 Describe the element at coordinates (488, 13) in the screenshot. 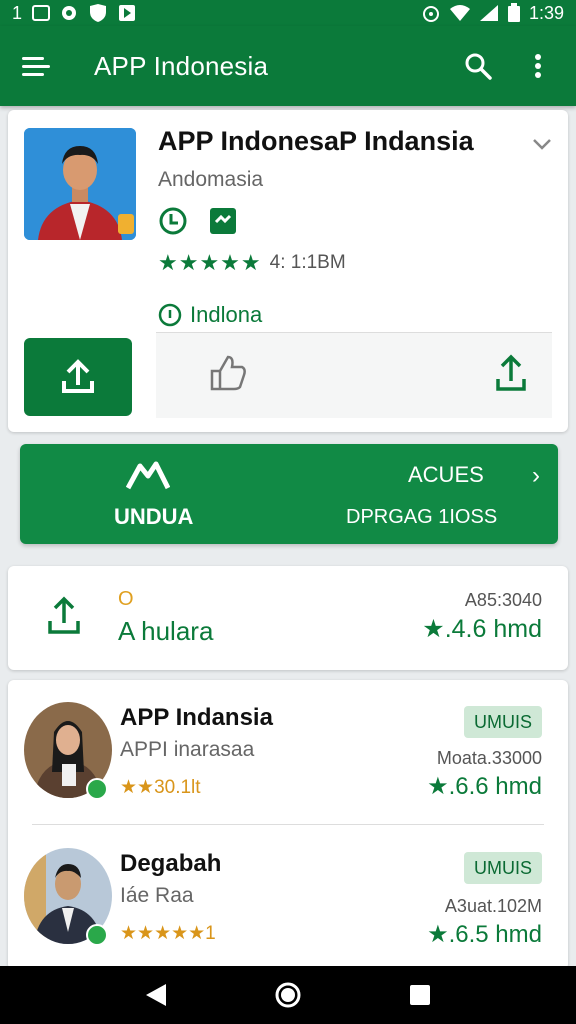

I see `signal-icon` at that location.